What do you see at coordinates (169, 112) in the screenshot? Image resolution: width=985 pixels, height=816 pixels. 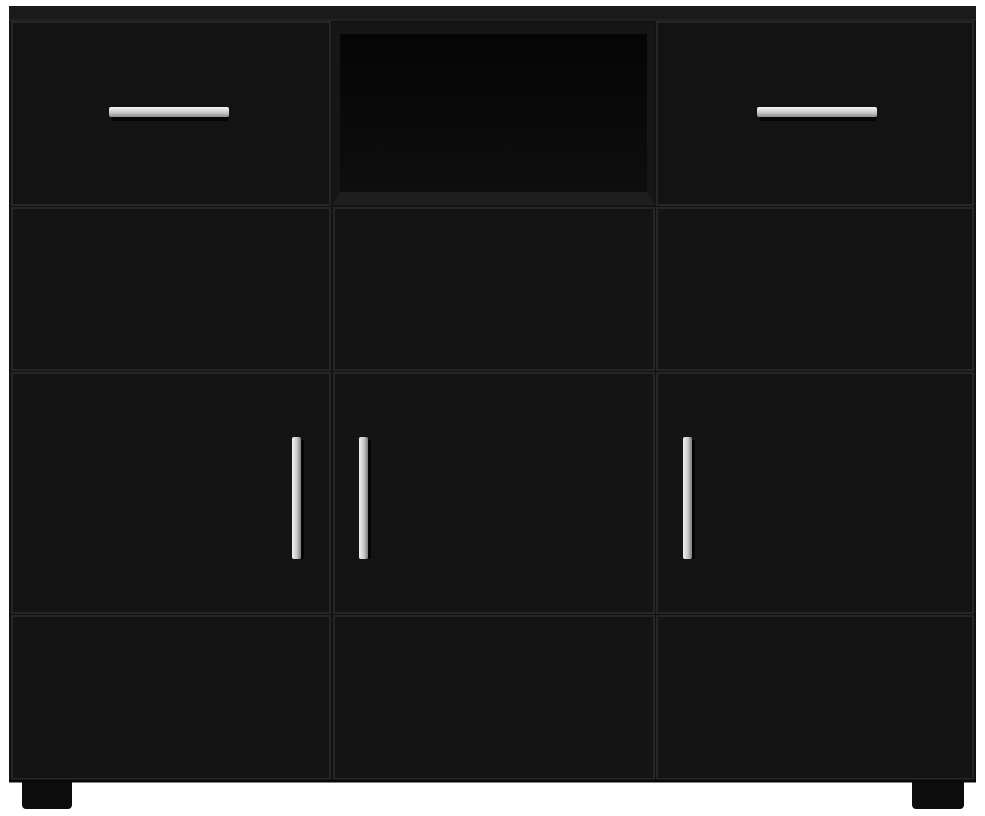 I see `left-drawer-handle` at bounding box center [169, 112].